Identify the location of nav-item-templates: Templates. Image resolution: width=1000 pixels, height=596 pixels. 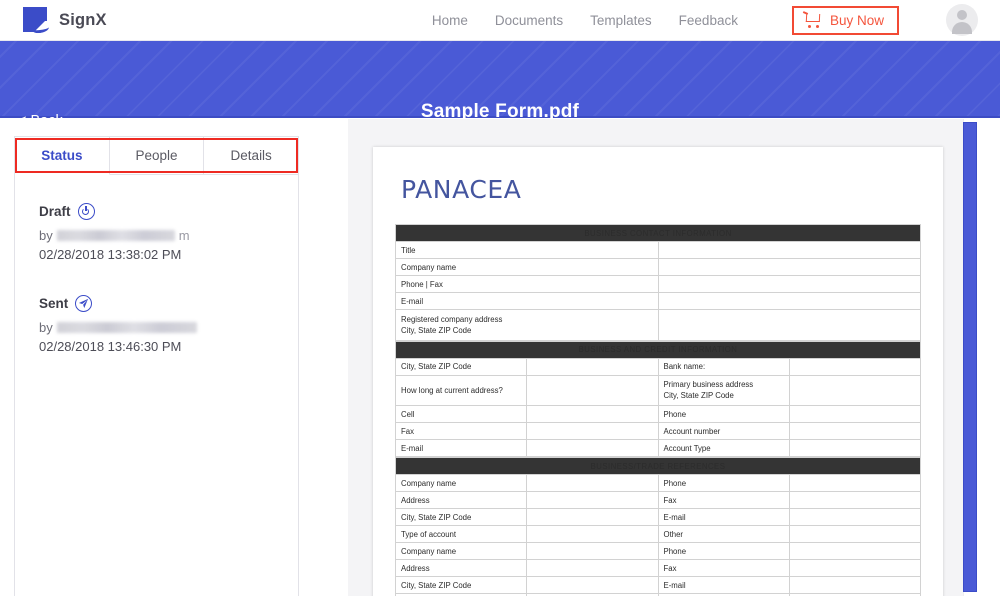
(621, 20).